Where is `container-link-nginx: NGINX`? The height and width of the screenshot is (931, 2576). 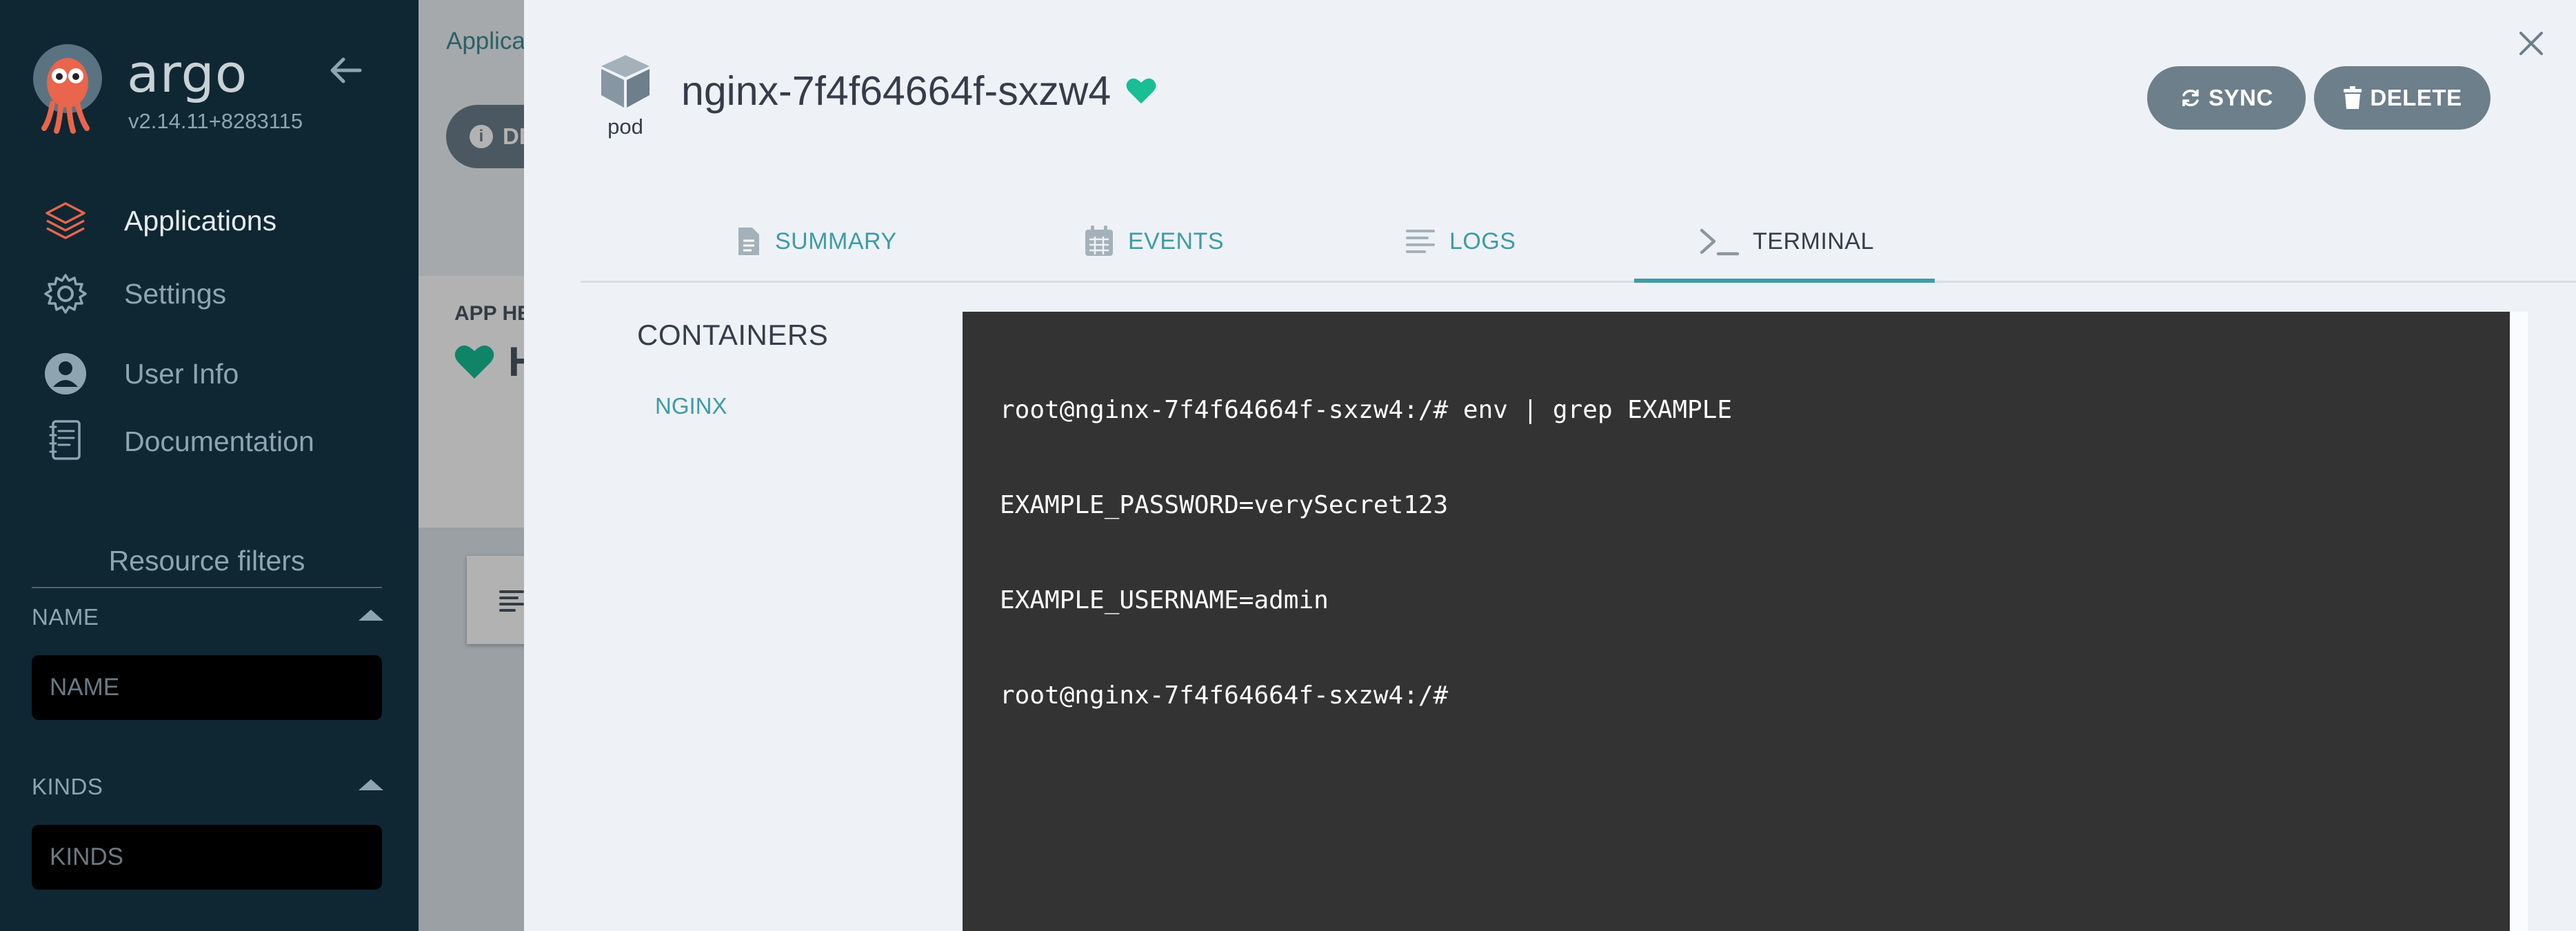
container-link-nginx: NGINX is located at coordinates (691, 406).